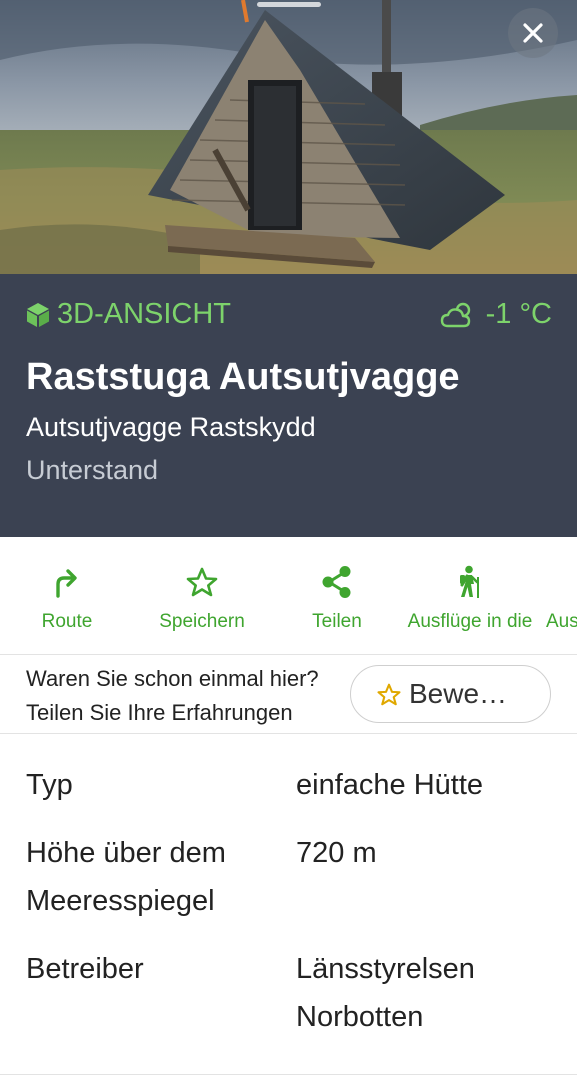 The height and width of the screenshot is (1080, 577). I want to click on detail-key: Betreiber, so click(85, 969).